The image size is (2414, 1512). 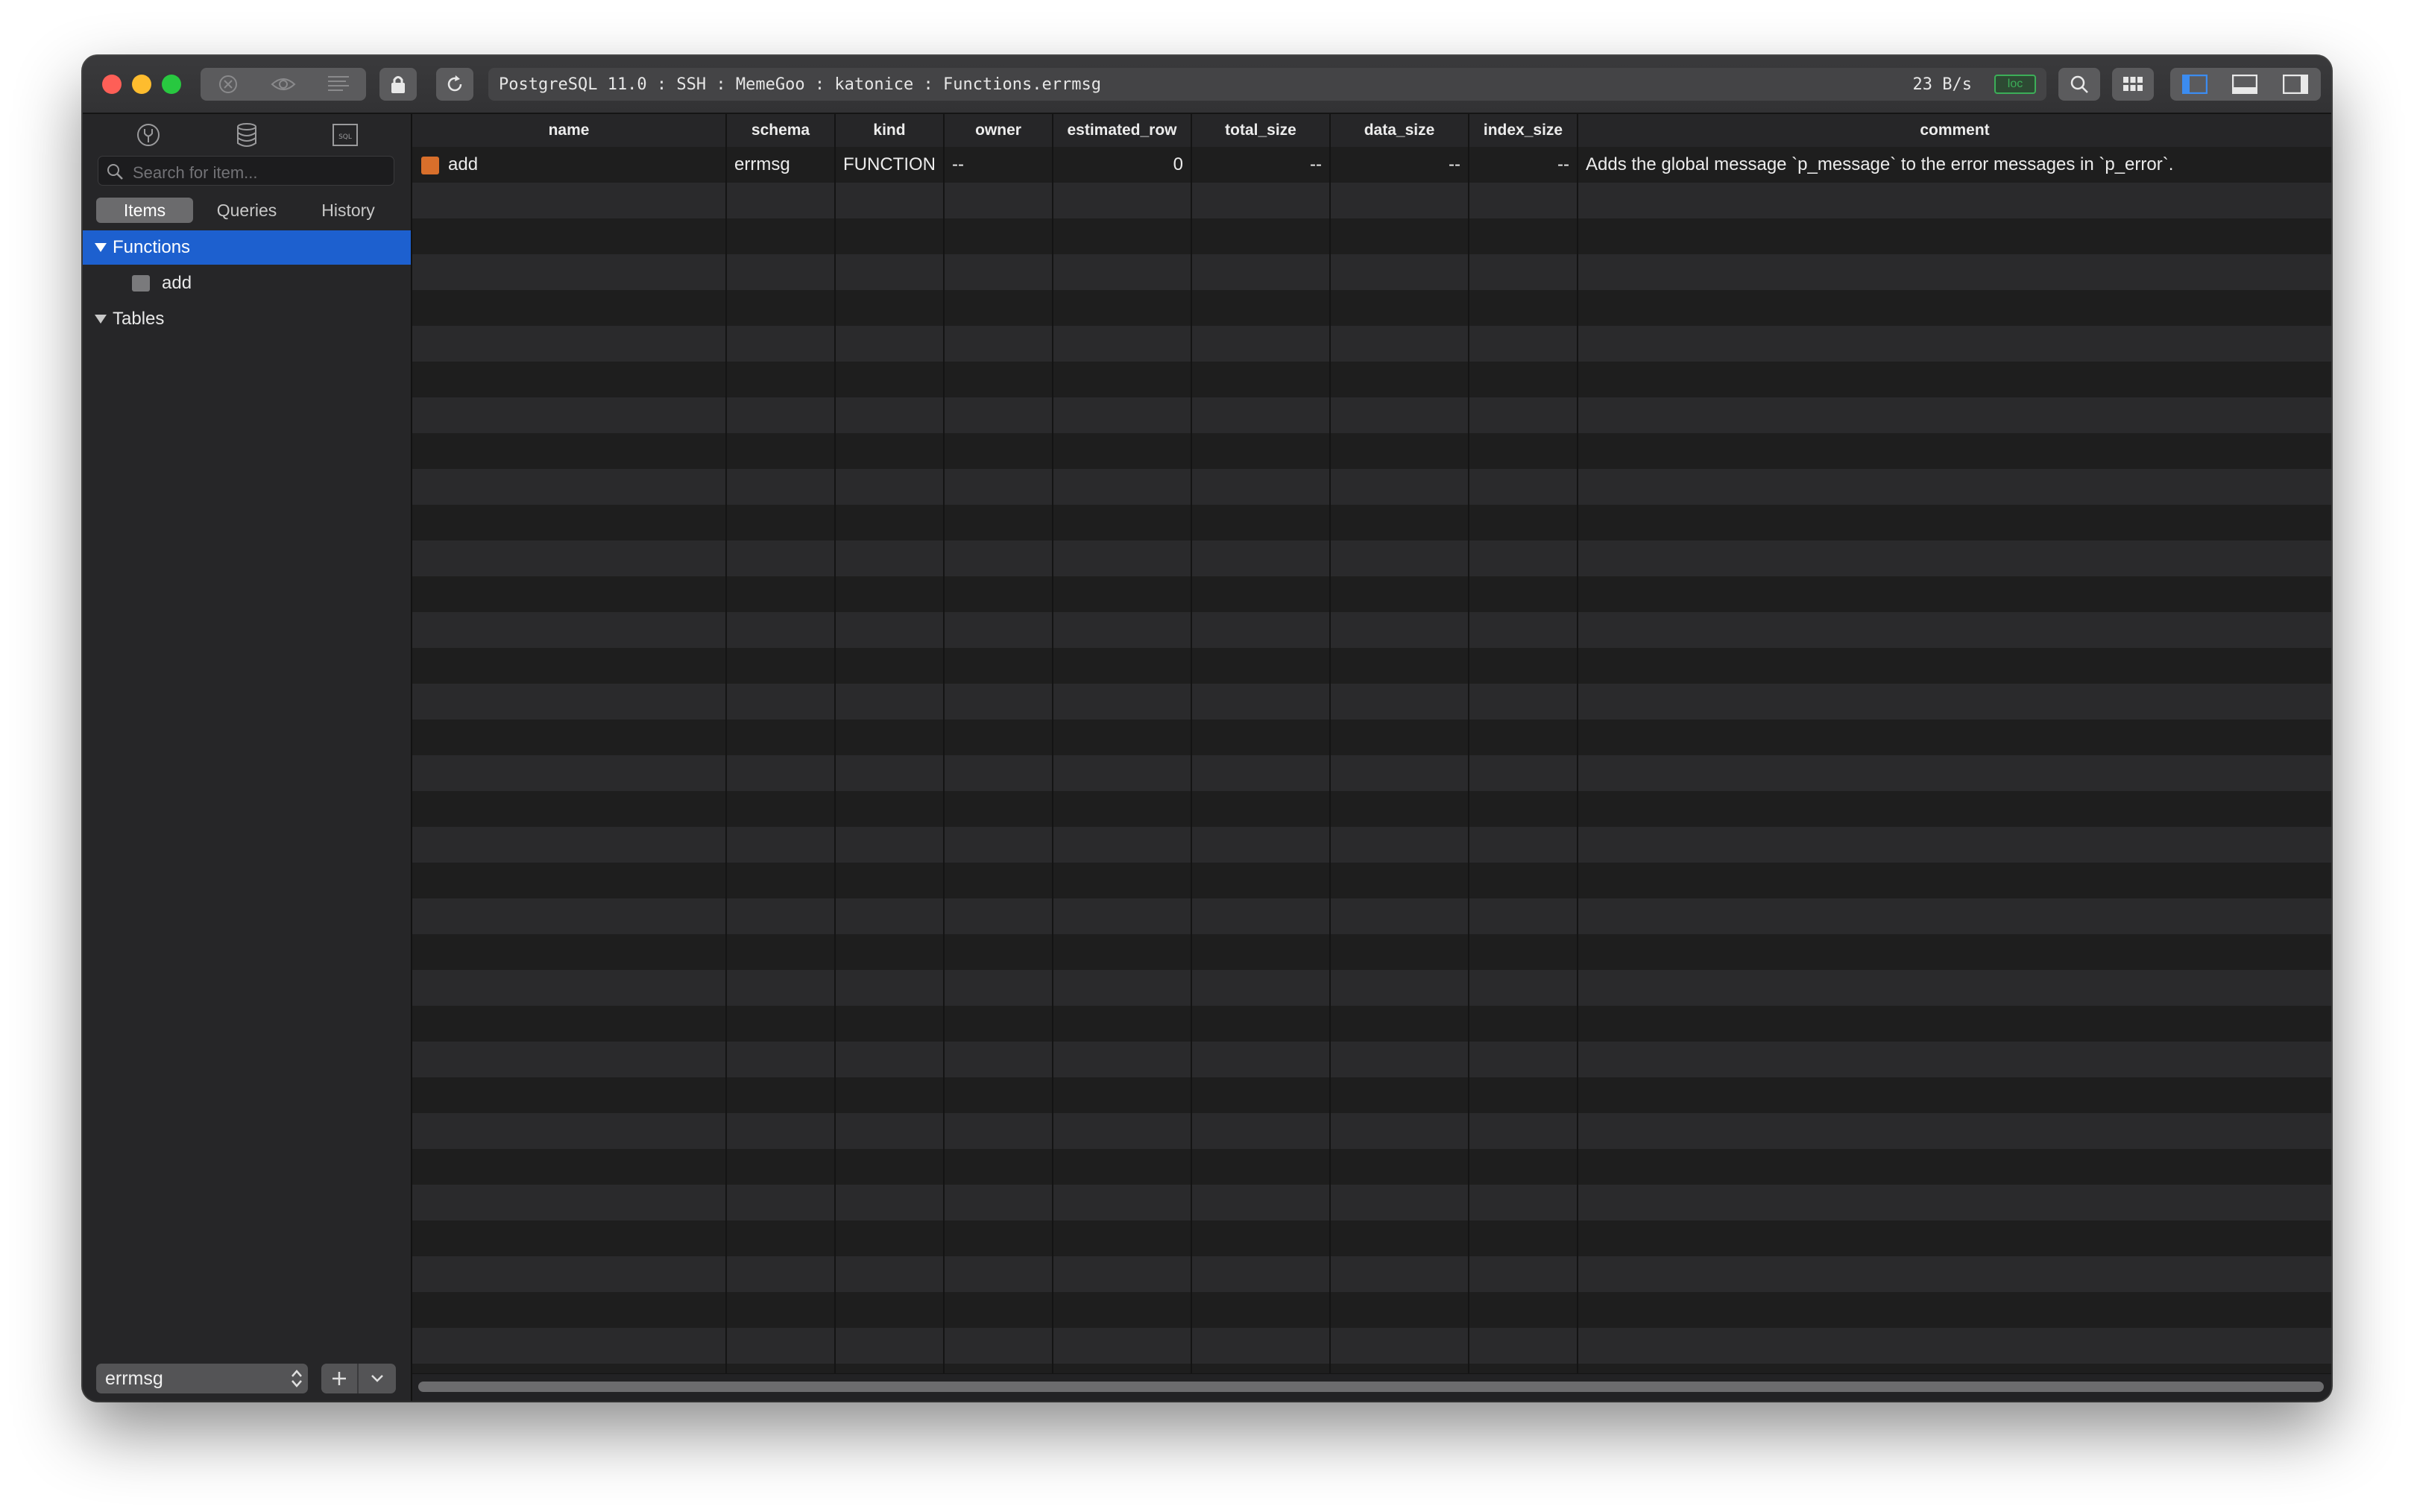 What do you see at coordinates (348, 210) in the screenshot?
I see `tab-history: History` at bounding box center [348, 210].